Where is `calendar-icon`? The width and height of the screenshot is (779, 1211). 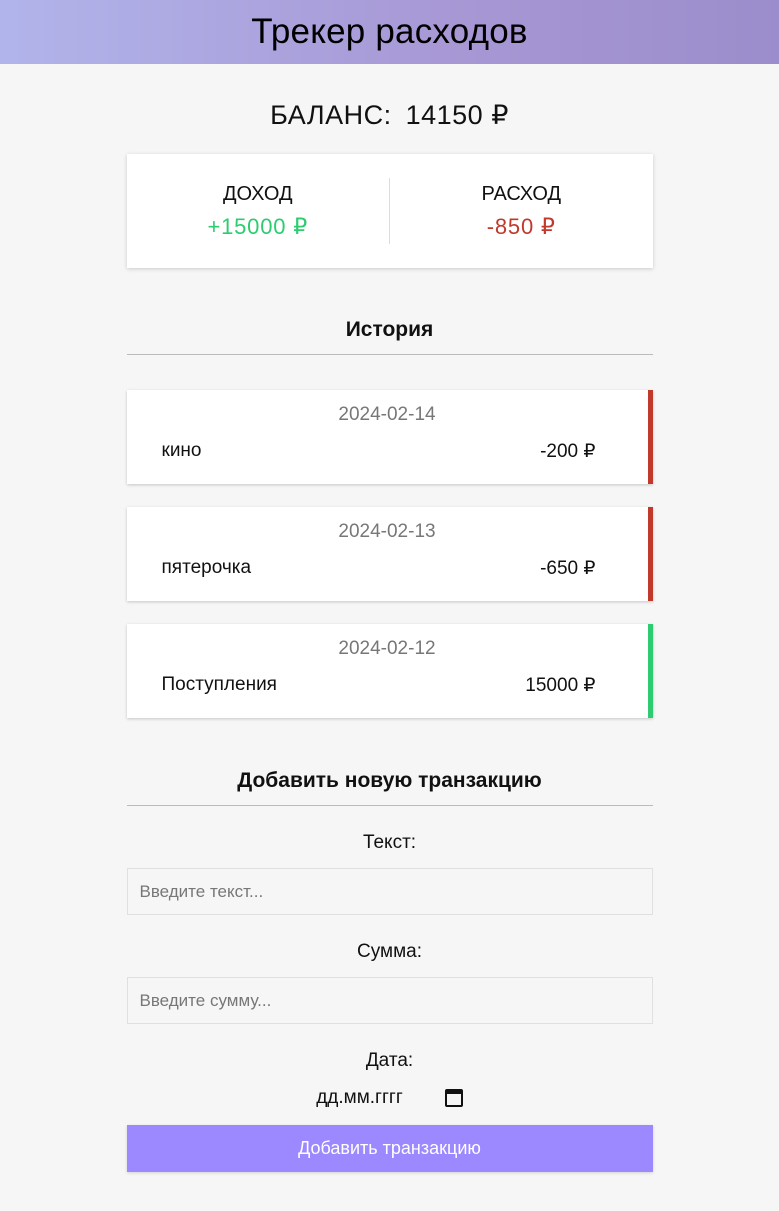 calendar-icon is located at coordinates (453, 1098).